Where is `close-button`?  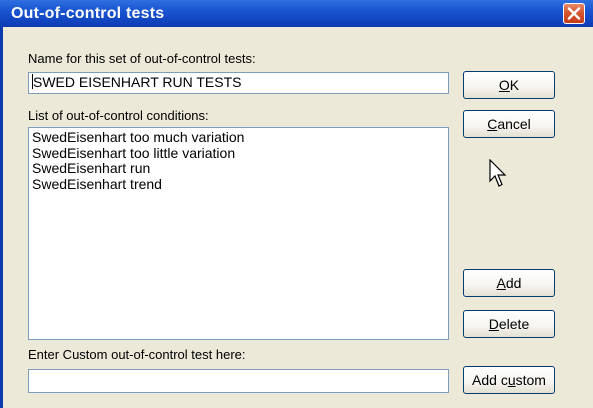 close-button is located at coordinates (574, 13).